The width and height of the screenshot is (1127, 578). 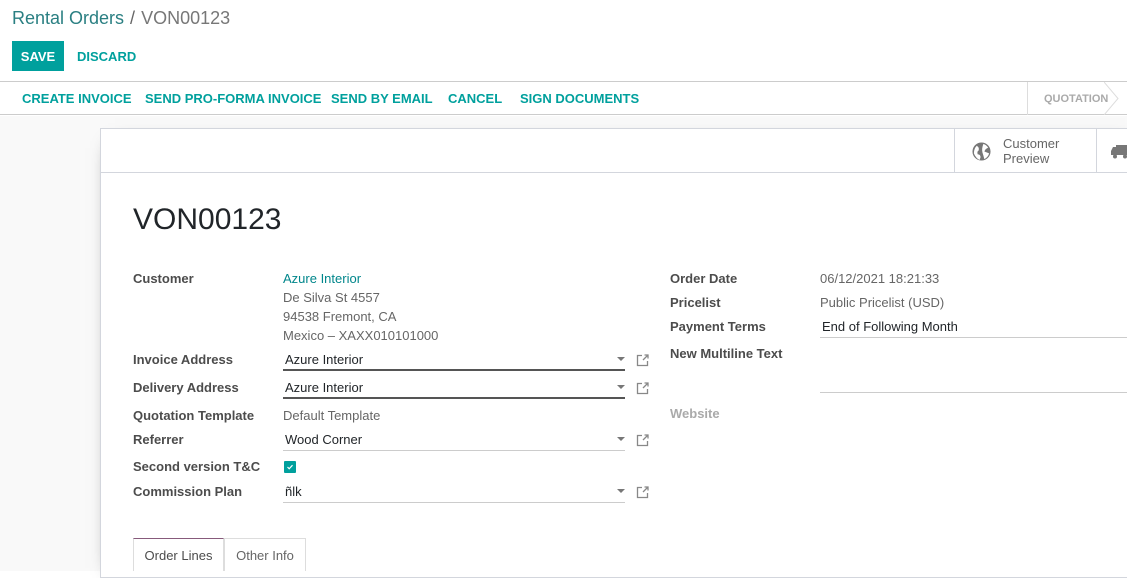 What do you see at coordinates (973, 327) in the screenshot?
I see `payment-terms-input: End of Following Month` at bounding box center [973, 327].